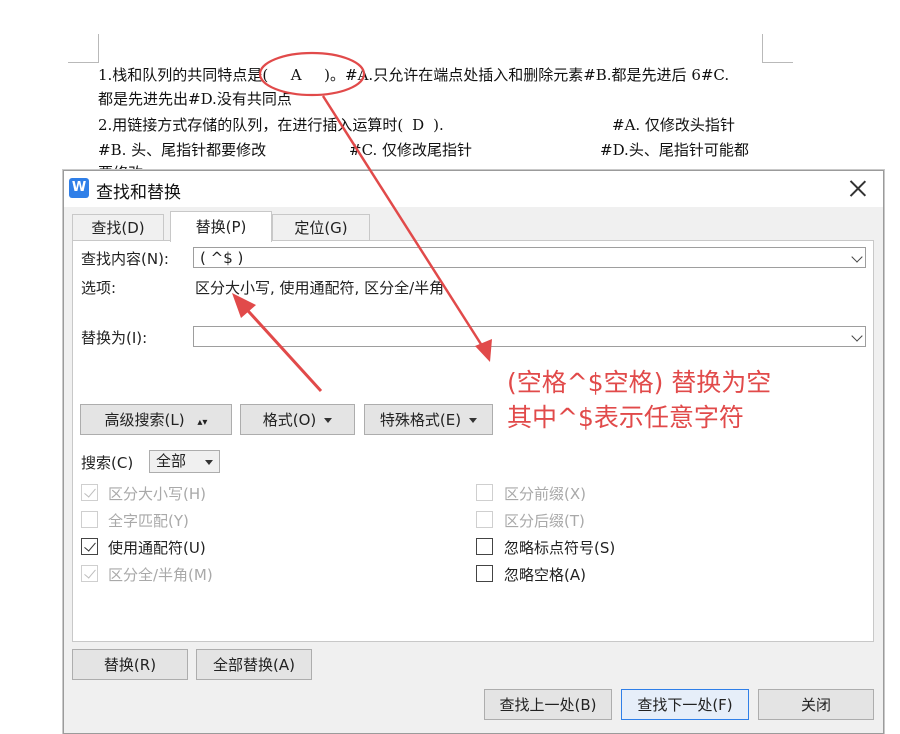 This screenshot has height=734, width=900. I want to click on options-value: 区分大小写, 使用通配符, 区分全/半角, so click(320, 288).